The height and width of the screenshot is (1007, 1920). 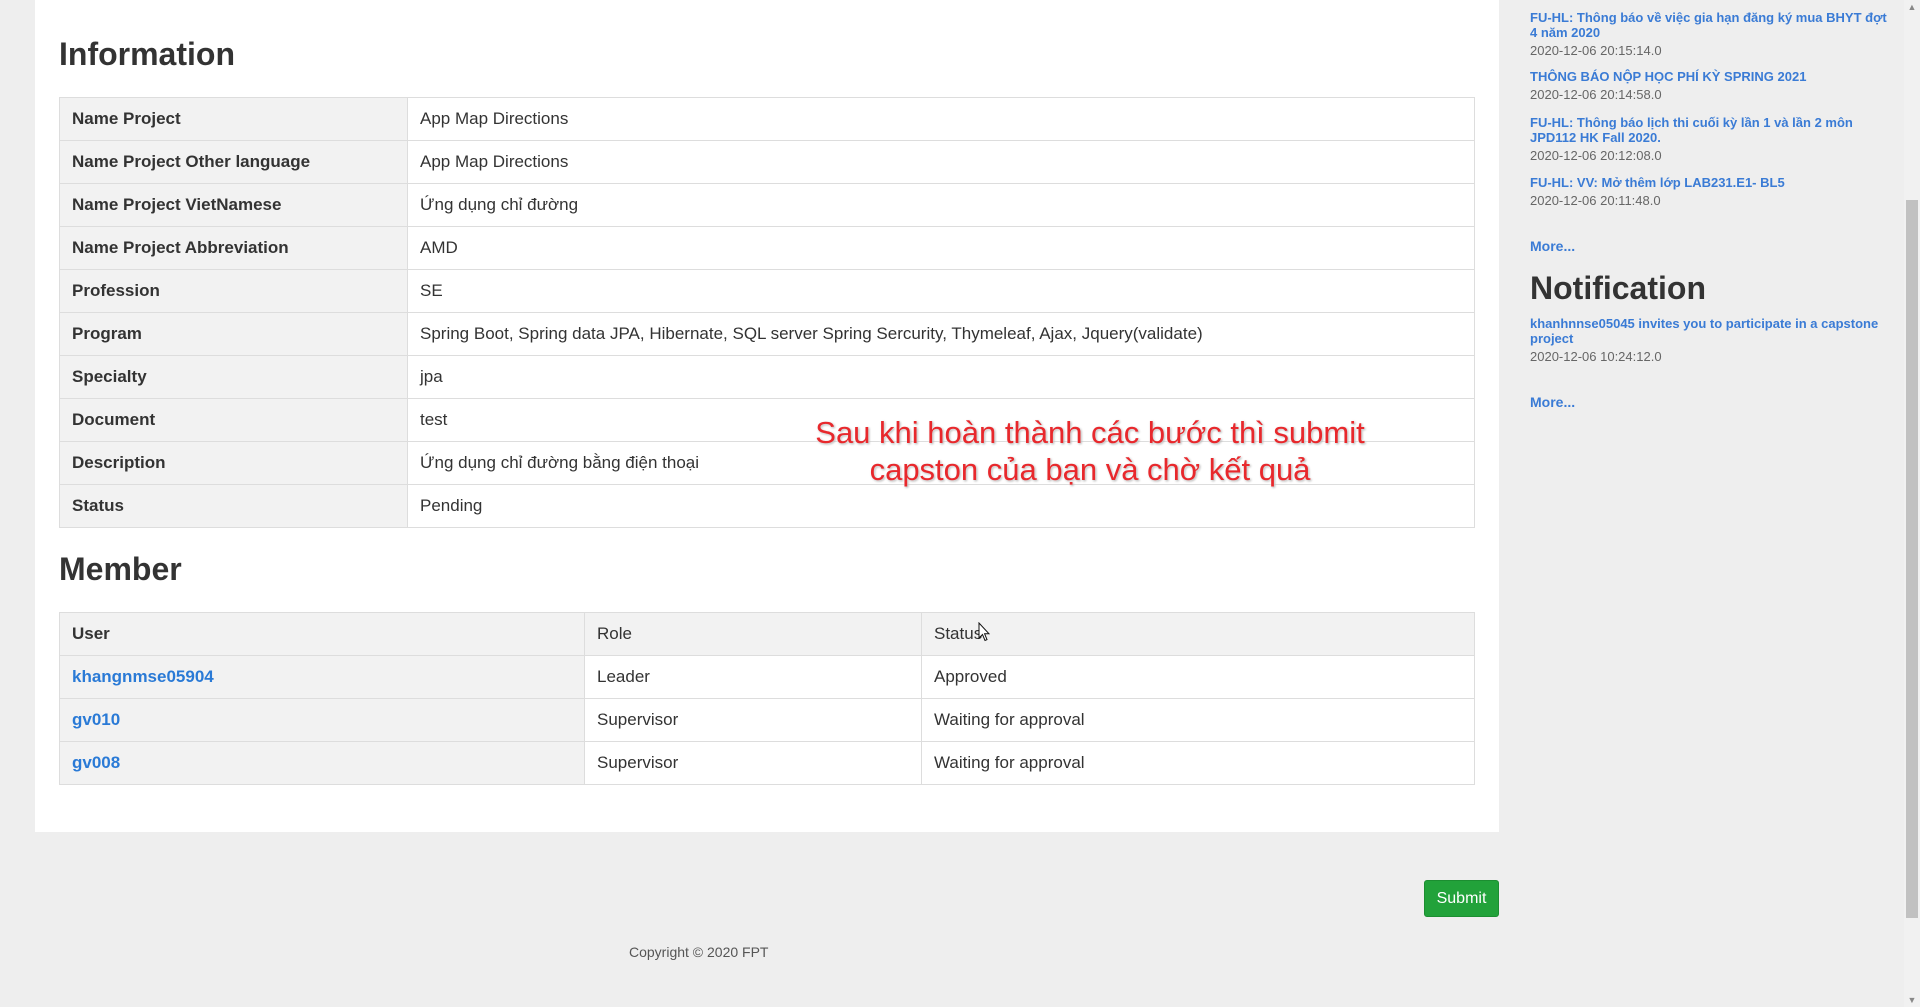 I want to click on info-row-specialty: Specialty jpa, so click(x=767, y=377).